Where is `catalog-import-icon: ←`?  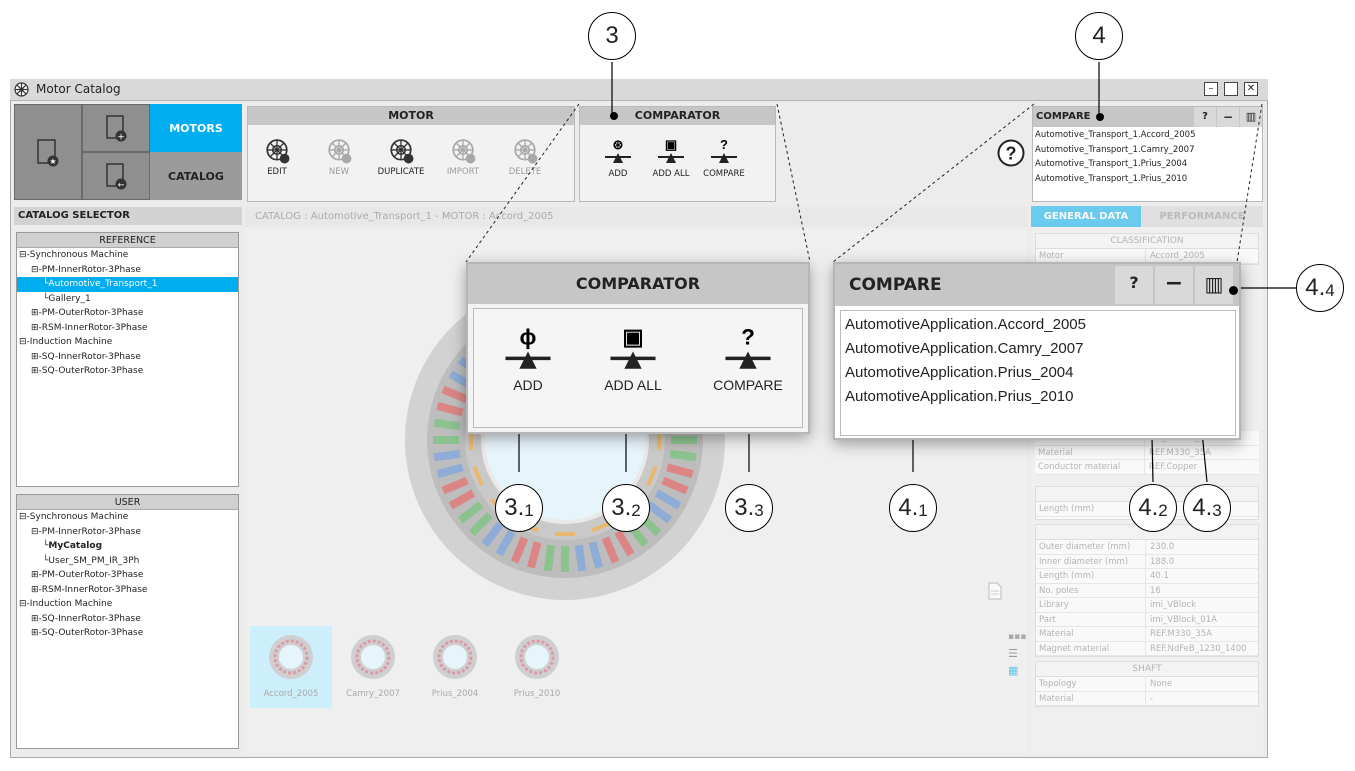
catalog-import-icon: ← is located at coordinates (116, 176).